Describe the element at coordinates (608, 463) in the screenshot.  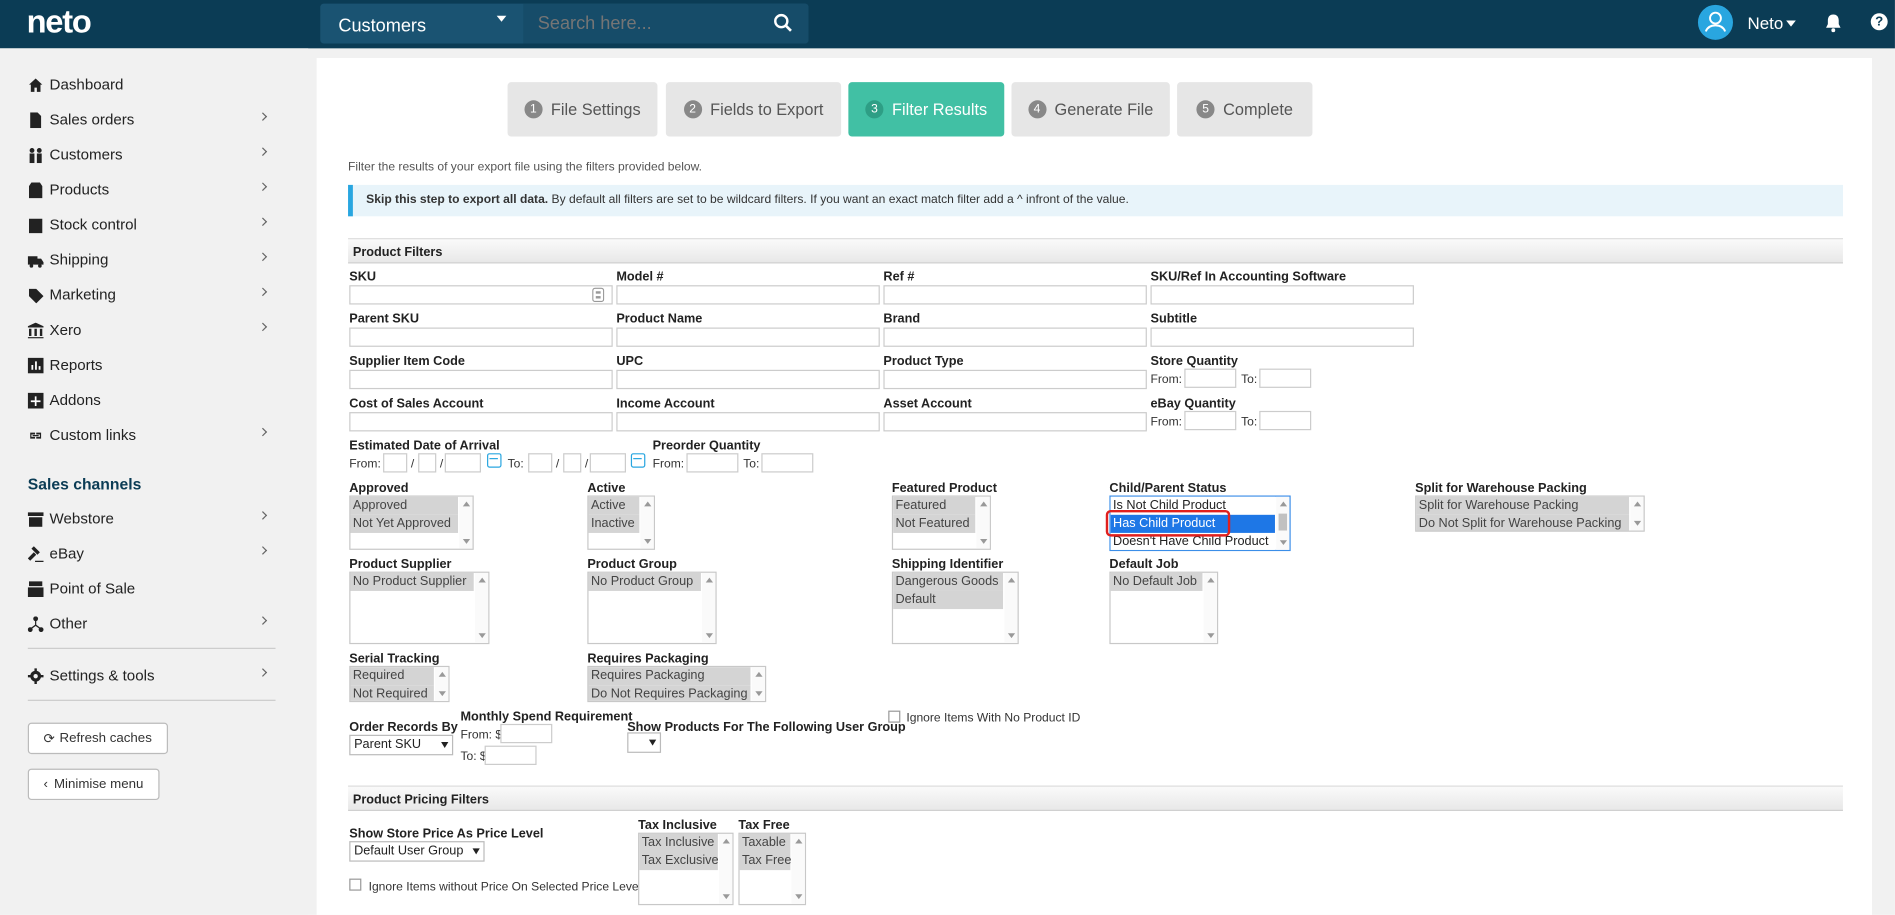
I see `eta-to-year` at that location.